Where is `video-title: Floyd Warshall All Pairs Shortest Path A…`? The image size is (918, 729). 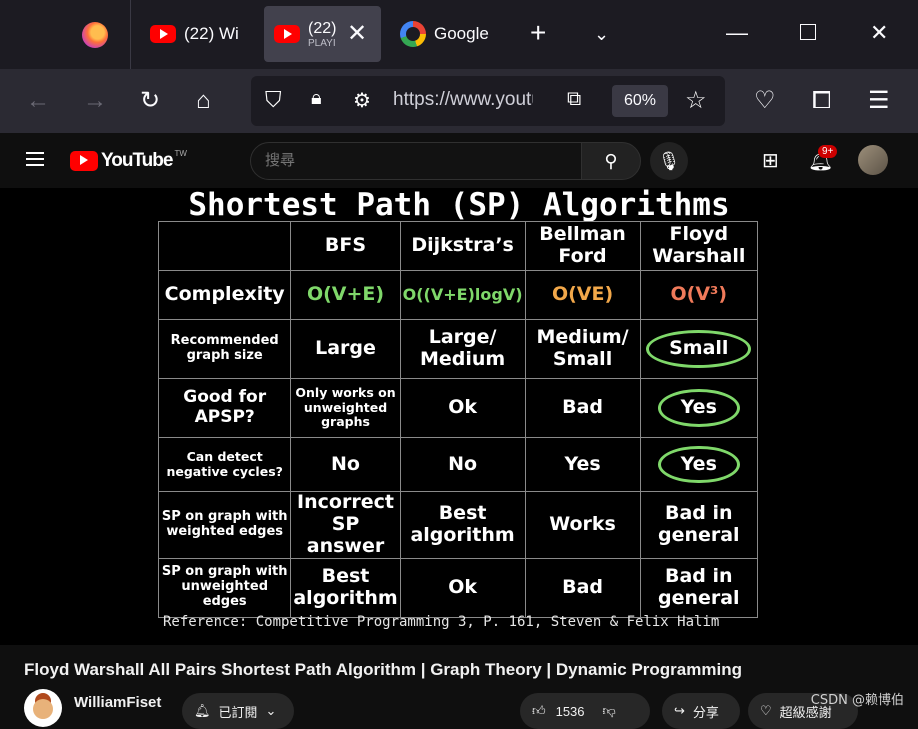
video-title: Floyd Warshall All Pairs Shortest Path A… is located at coordinates (383, 669).